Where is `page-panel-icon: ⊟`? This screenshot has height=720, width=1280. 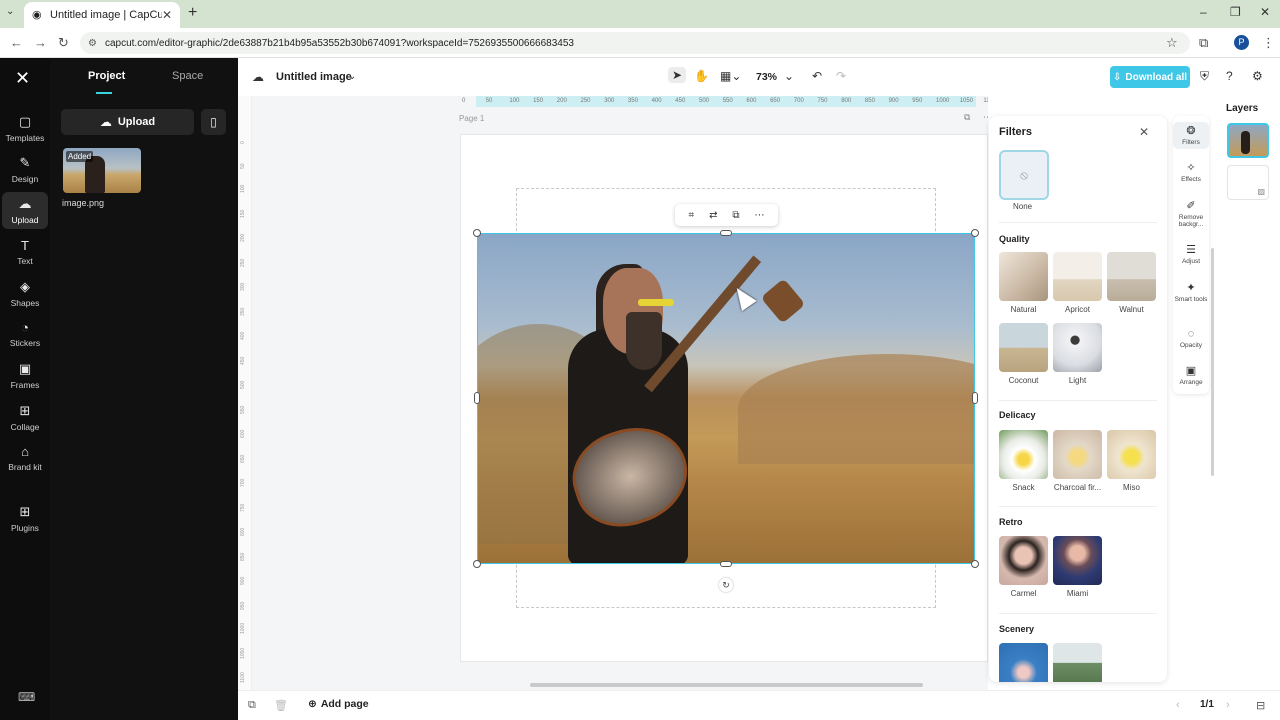
page-panel-icon: ⊟ is located at coordinates (1260, 705).